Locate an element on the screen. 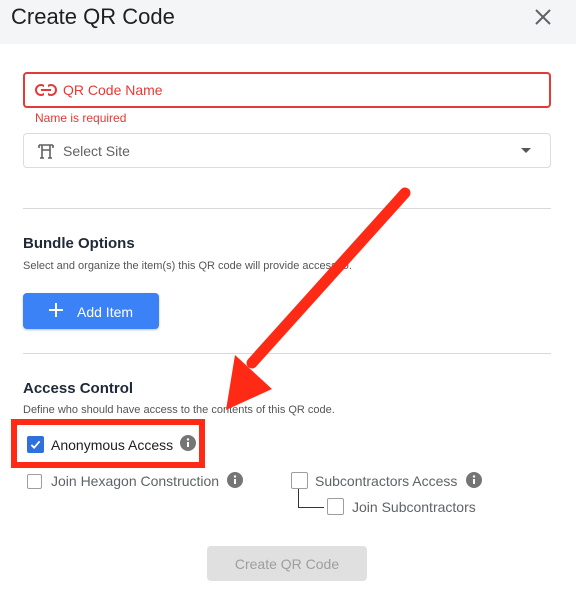 This screenshot has height=595, width=576. subcontractors-access-label: Subcontractors Access is located at coordinates (386, 481).